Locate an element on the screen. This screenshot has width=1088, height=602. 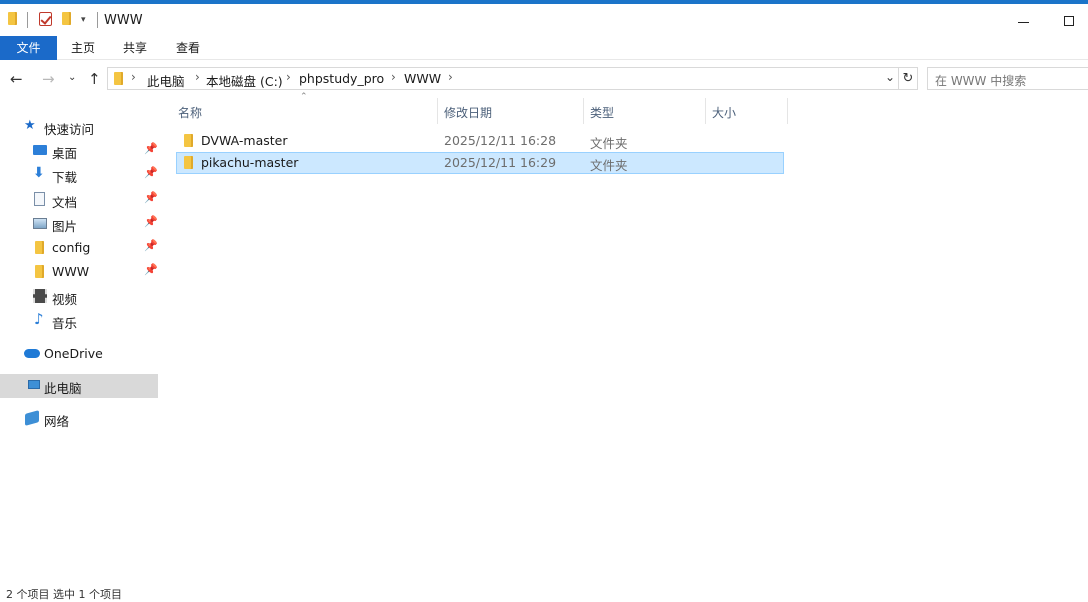
breadcrumb-phpstudy: phpstudy_pro is located at coordinates (341, 78).